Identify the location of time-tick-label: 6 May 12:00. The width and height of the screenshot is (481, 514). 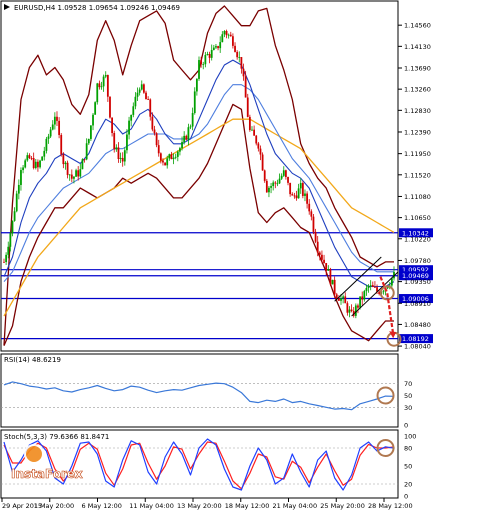
(102, 506).